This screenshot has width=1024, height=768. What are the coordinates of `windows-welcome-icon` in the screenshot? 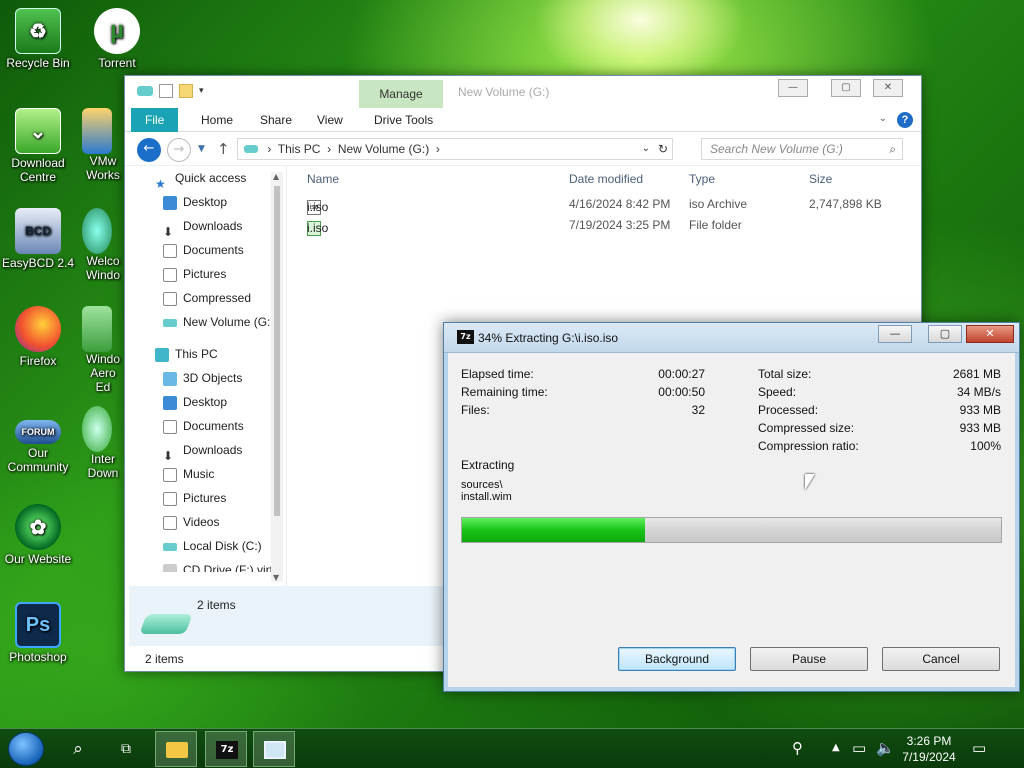 It's located at (97, 231).